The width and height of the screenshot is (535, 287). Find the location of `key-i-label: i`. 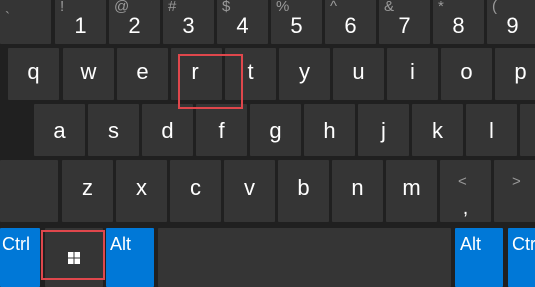

key-i-label: i is located at coordinates (412, 71).